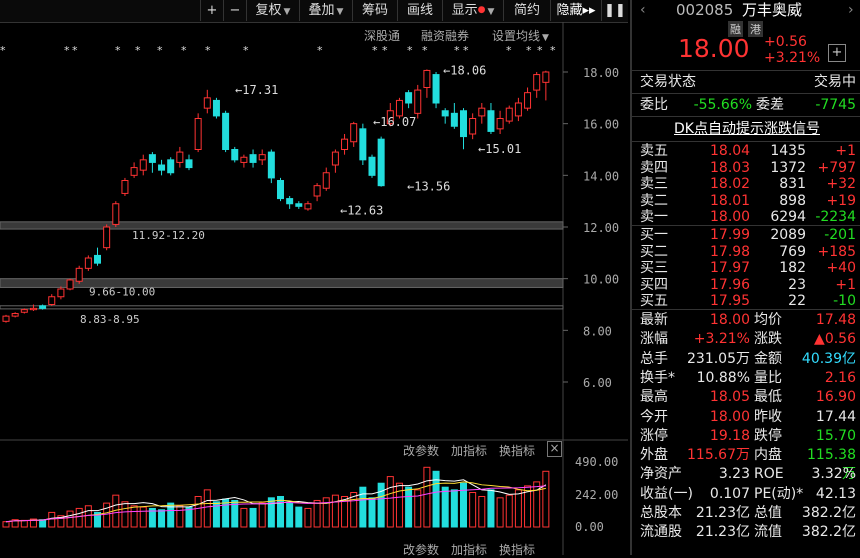 The image size is (860, 558). What do you see at coordinates (654, 268) in the screenshot?
I see `bid-label: 买三` at bounding box center [654, 268].